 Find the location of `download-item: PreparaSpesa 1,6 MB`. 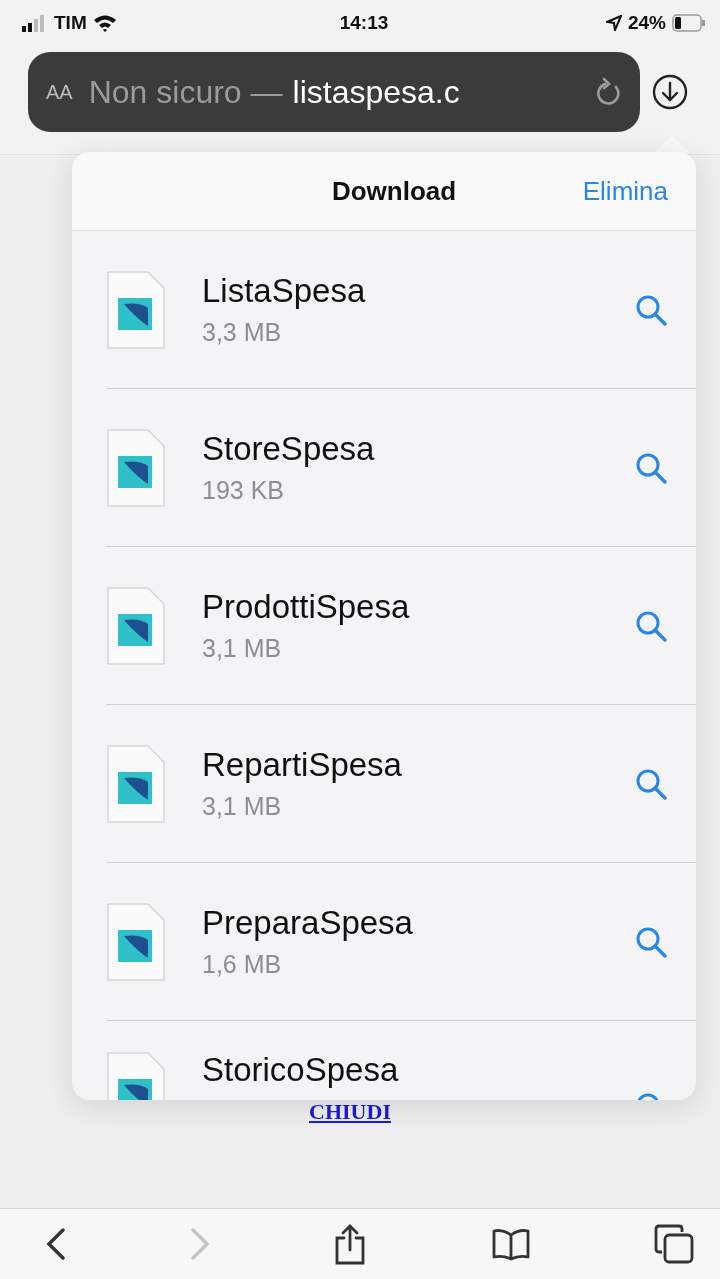

download-item: PreparaSpesa 1,6 MB is located at coordinates (401, 942).